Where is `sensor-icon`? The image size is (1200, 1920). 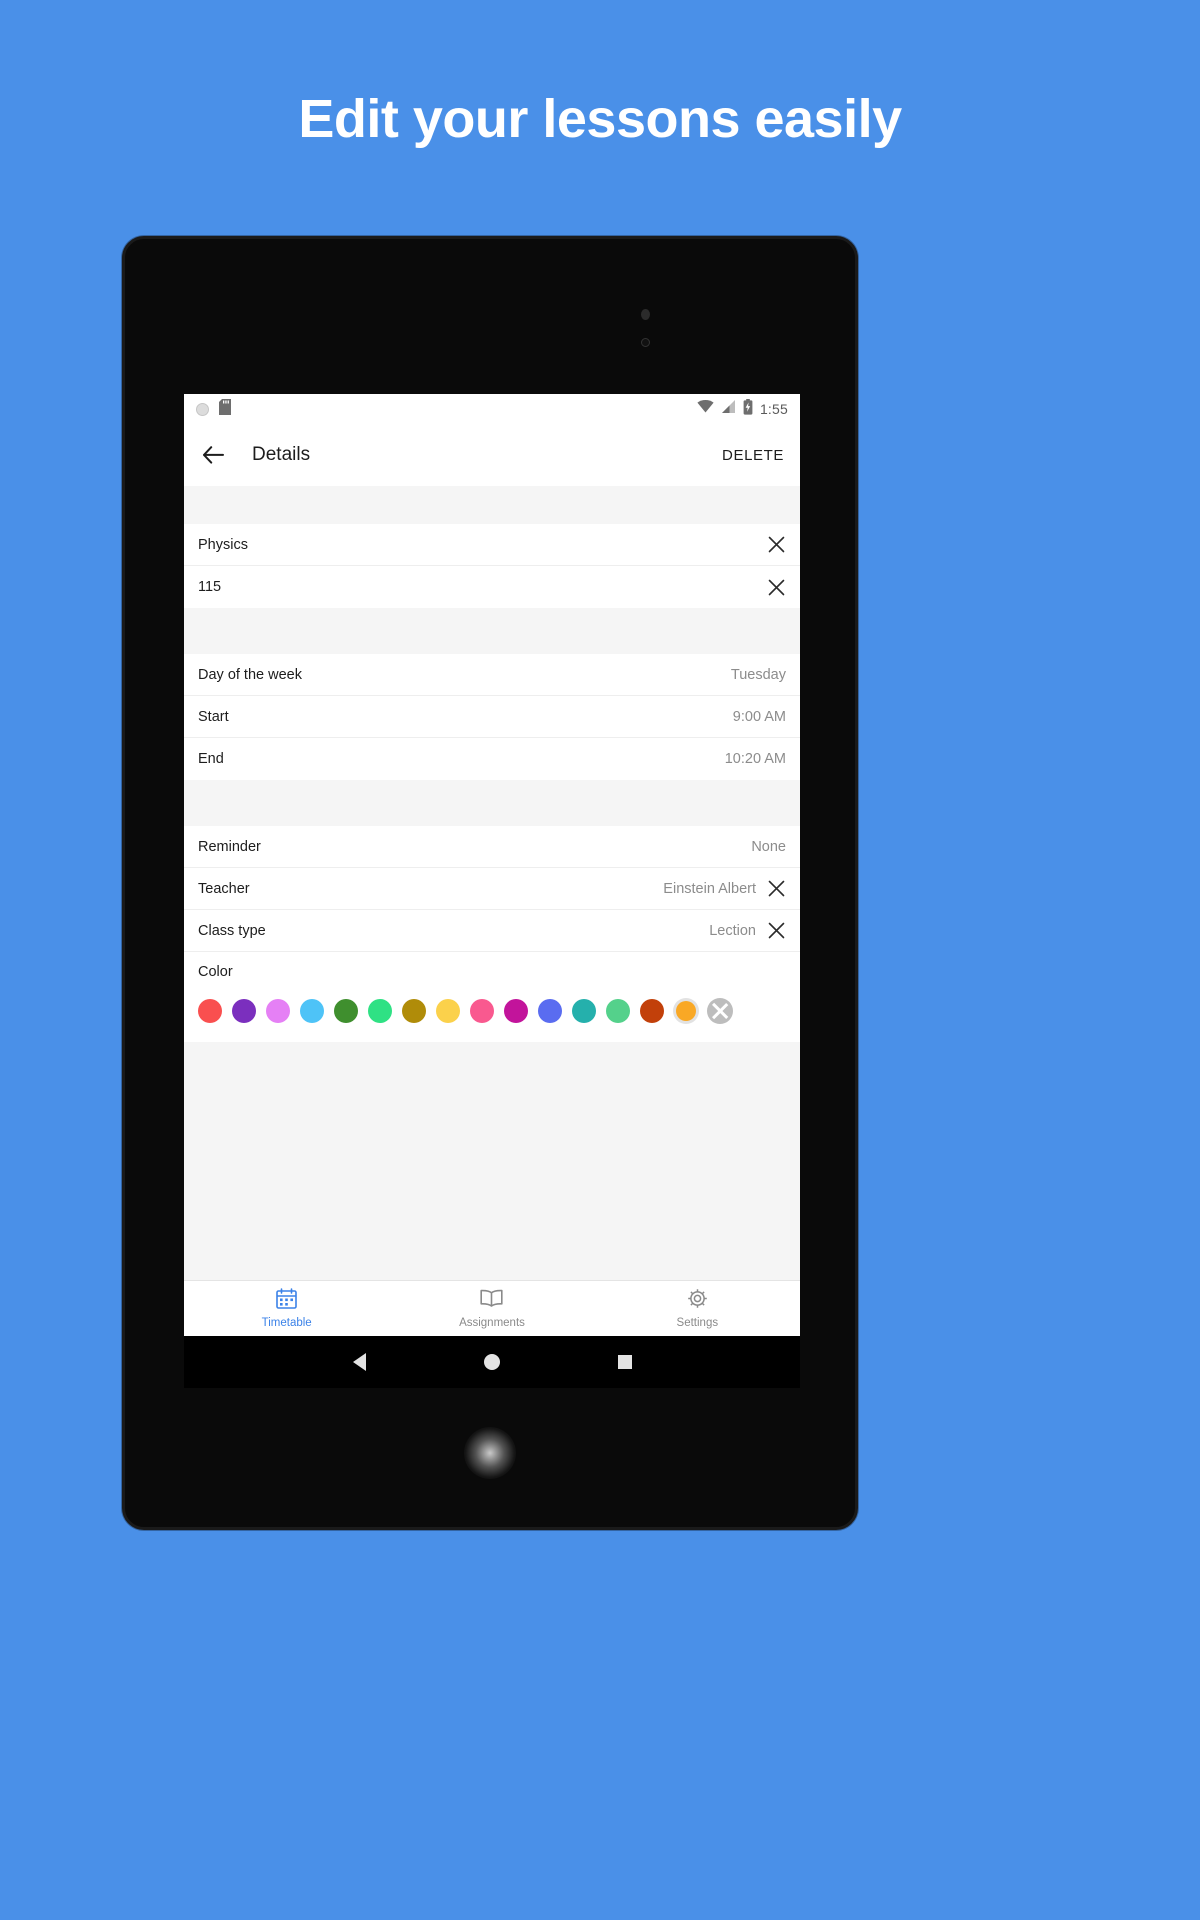 sensor-icon is located at coordinates (645, 342).